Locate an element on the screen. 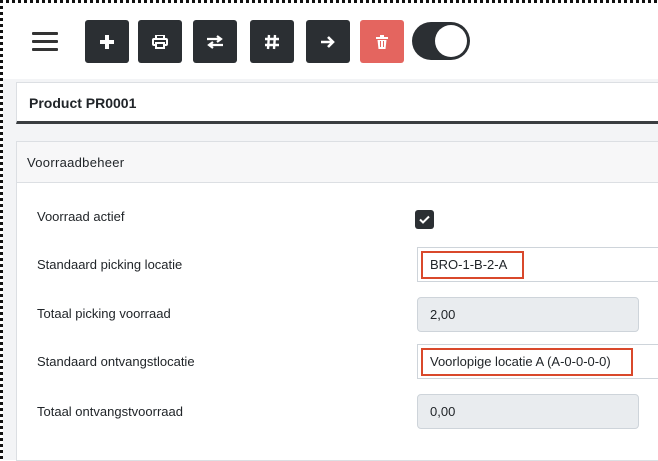 This screenshot has width=658, height=461. arrow-right-icon is located at coordinates (328, 41).